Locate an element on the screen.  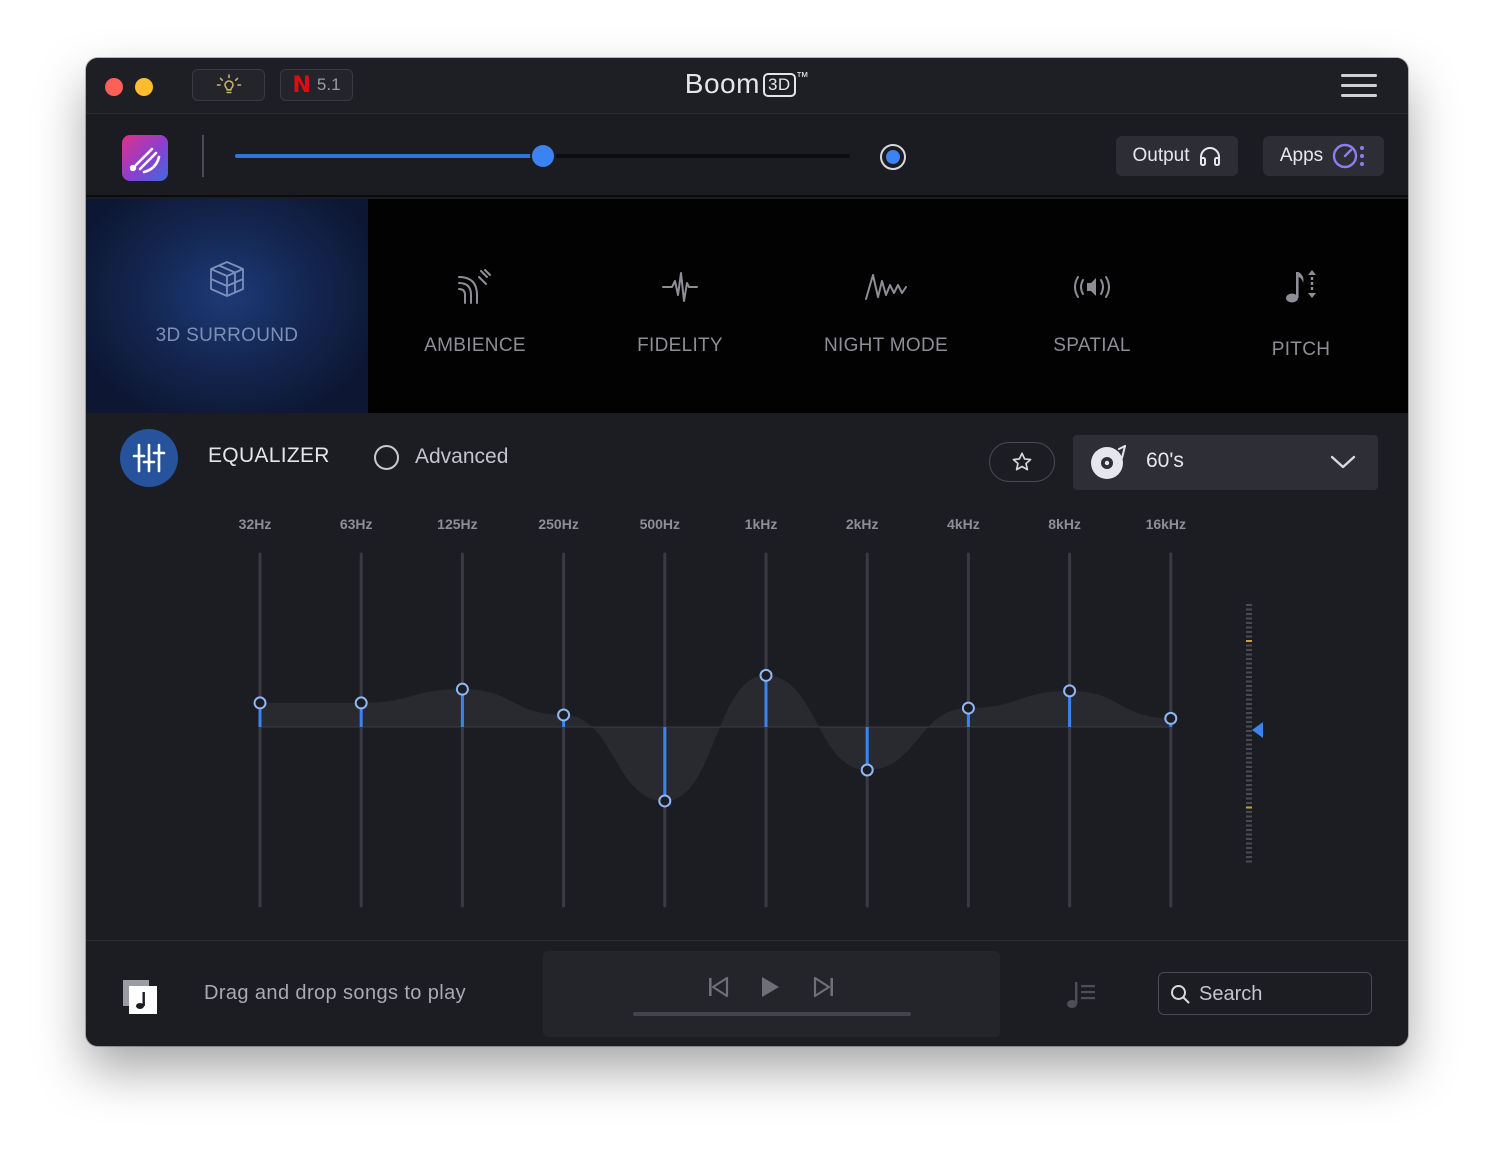
eq-handle-4khz is located at coordinates (968, 708).